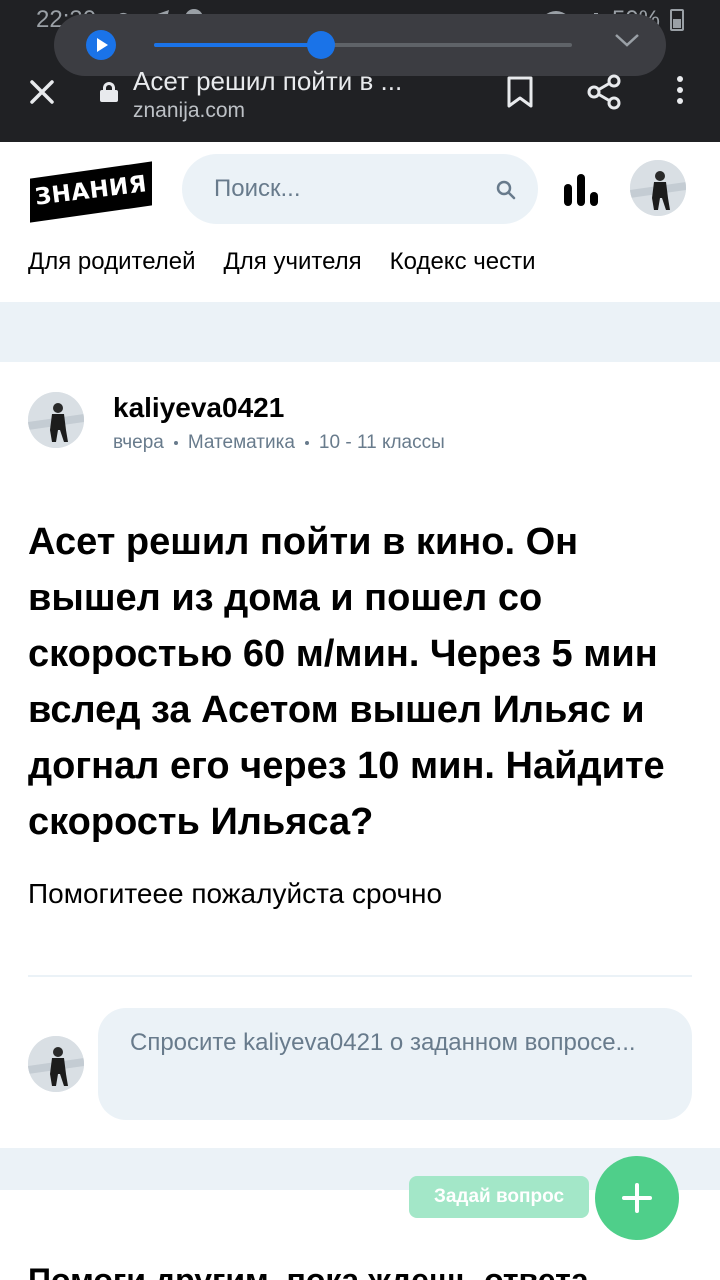  Describe the element at coordinates (680, 92) in the screenshot. I see `more-menu-icon` at that location.